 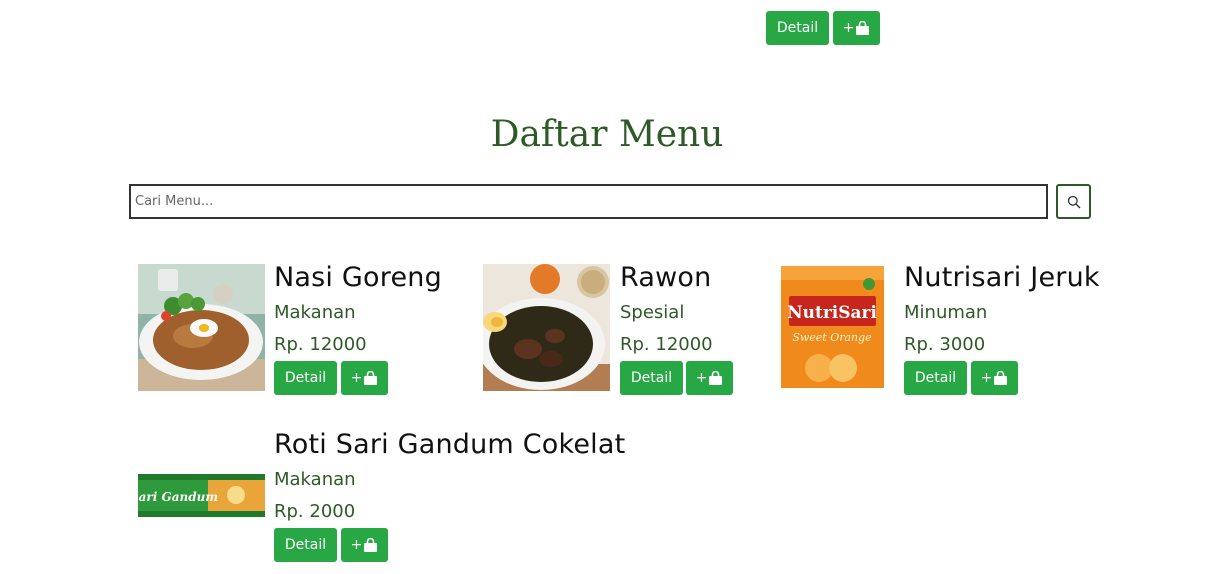 I want to click on search-input, so click(x=588, y=201).